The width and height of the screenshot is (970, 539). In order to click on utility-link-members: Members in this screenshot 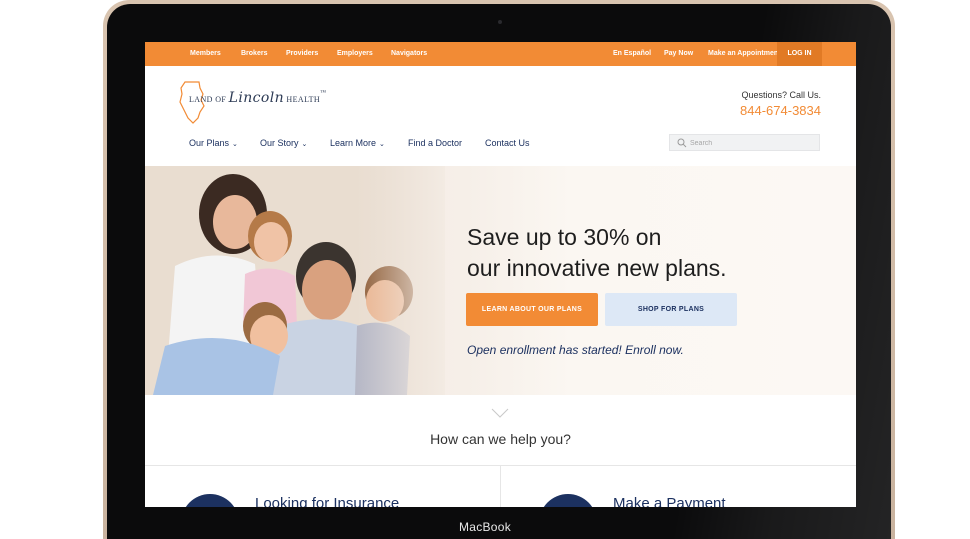, I will do `click(205, 53)`.